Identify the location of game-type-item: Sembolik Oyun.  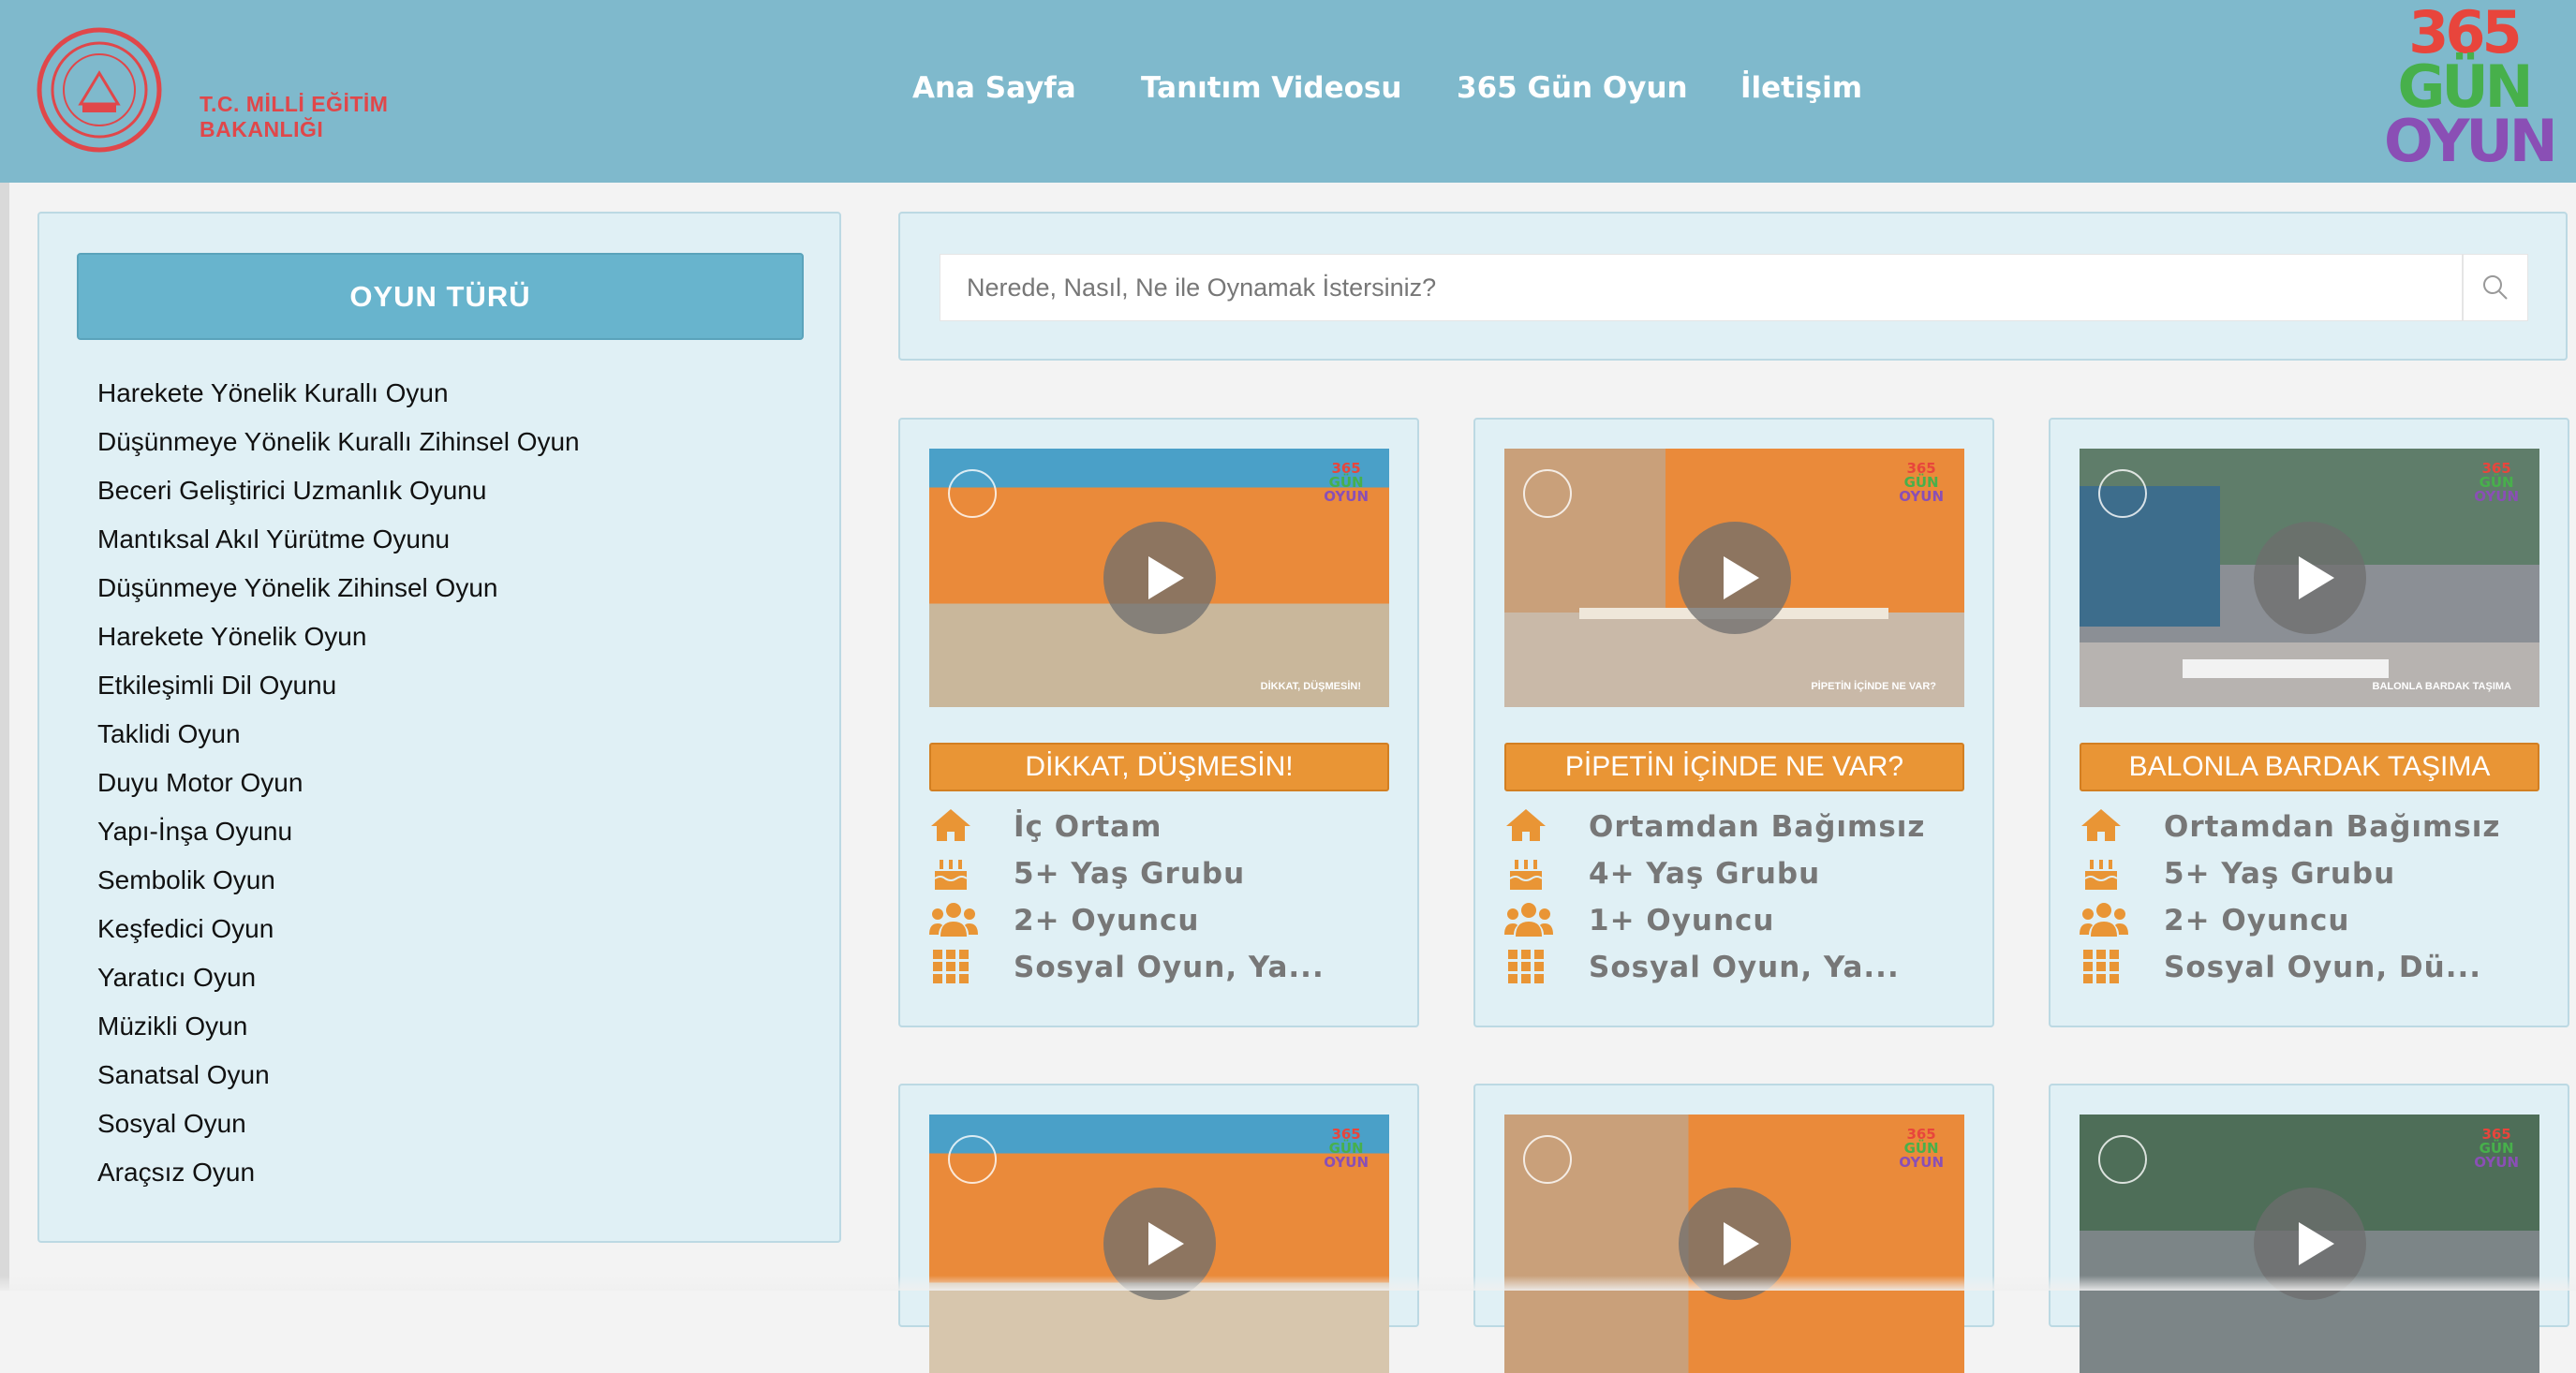
(339, 880).